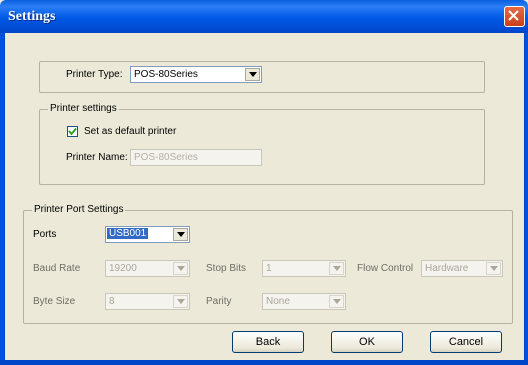 This screenshot has width=528, height=365. I want to click on parity-label: Parity, so click(219, 301).